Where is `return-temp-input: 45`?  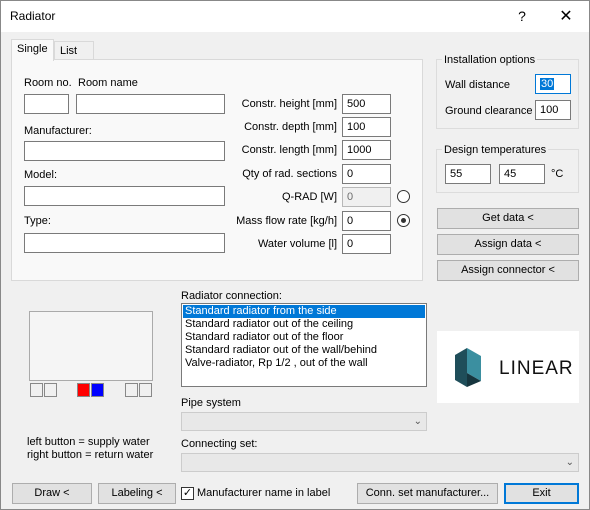
return-temp-input: 45 is located at coordinates (522, 174).